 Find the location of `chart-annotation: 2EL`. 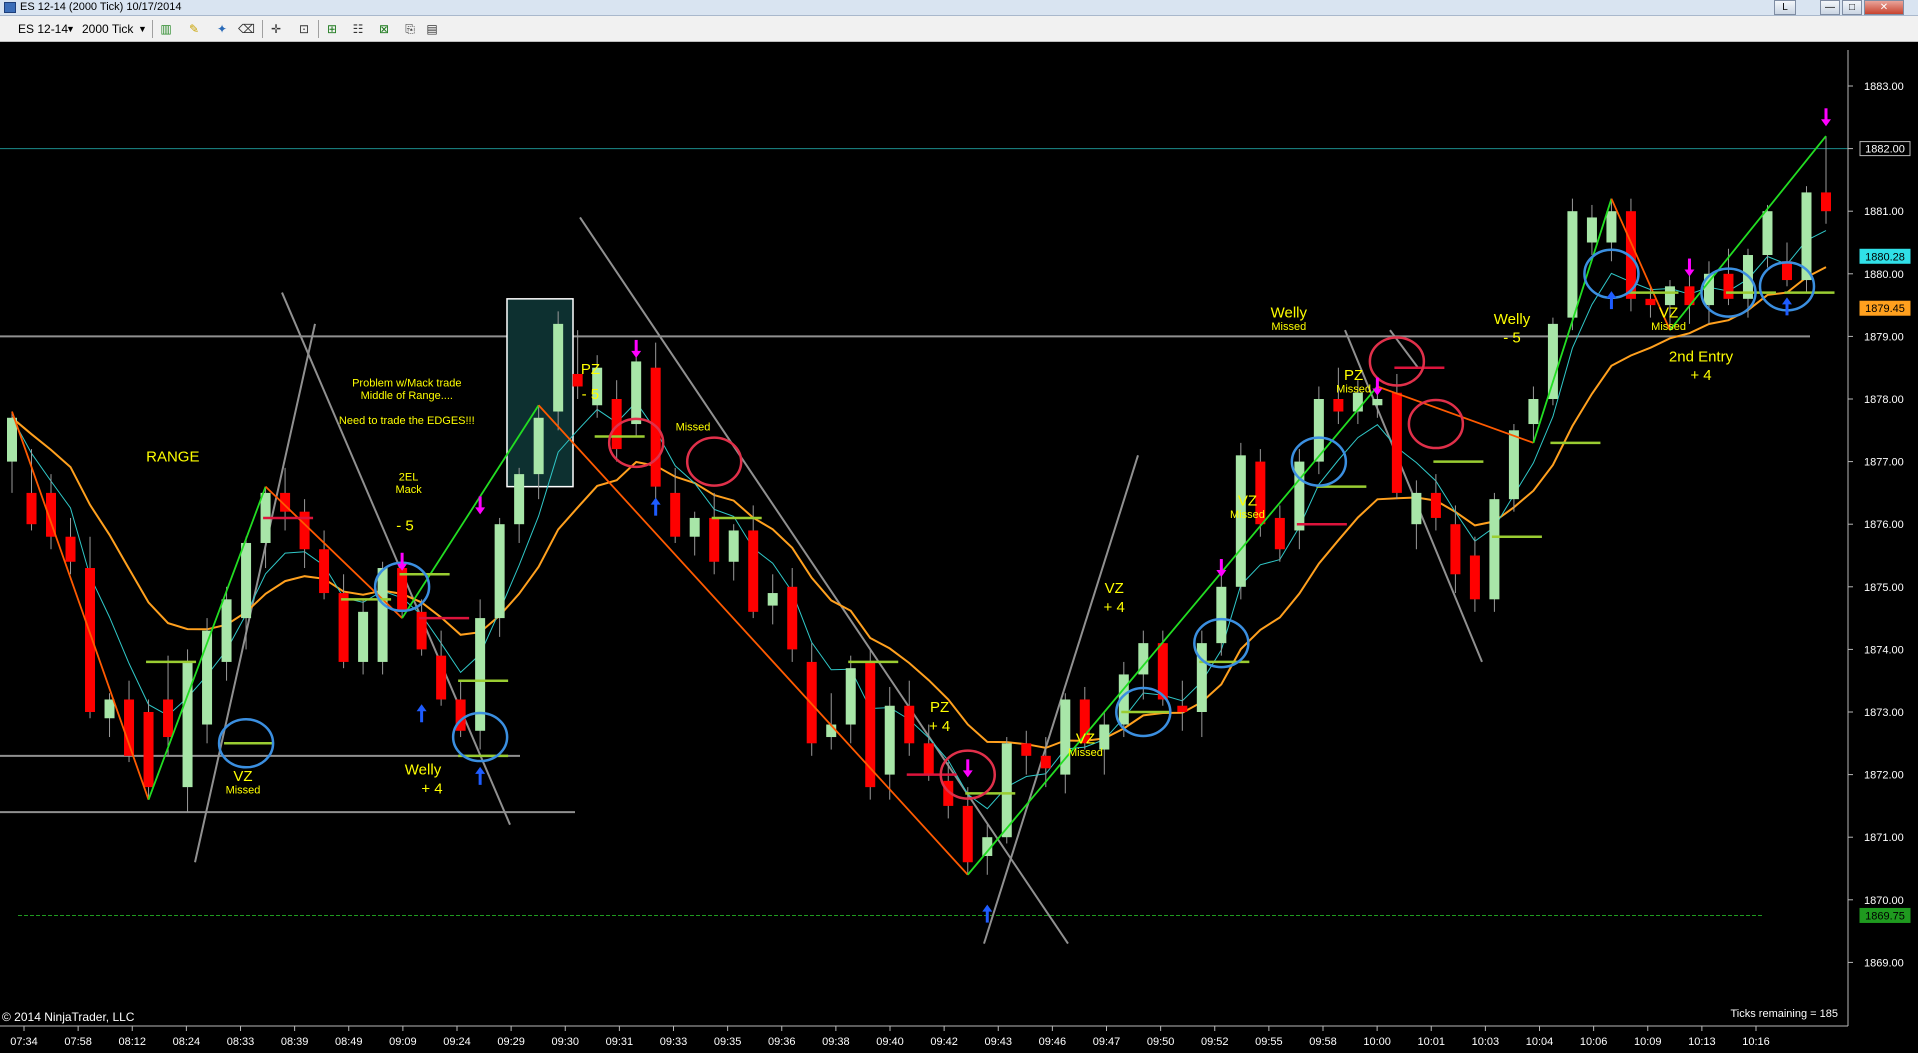

chart-annotation: 2EL is located at coordinates (409, 477).